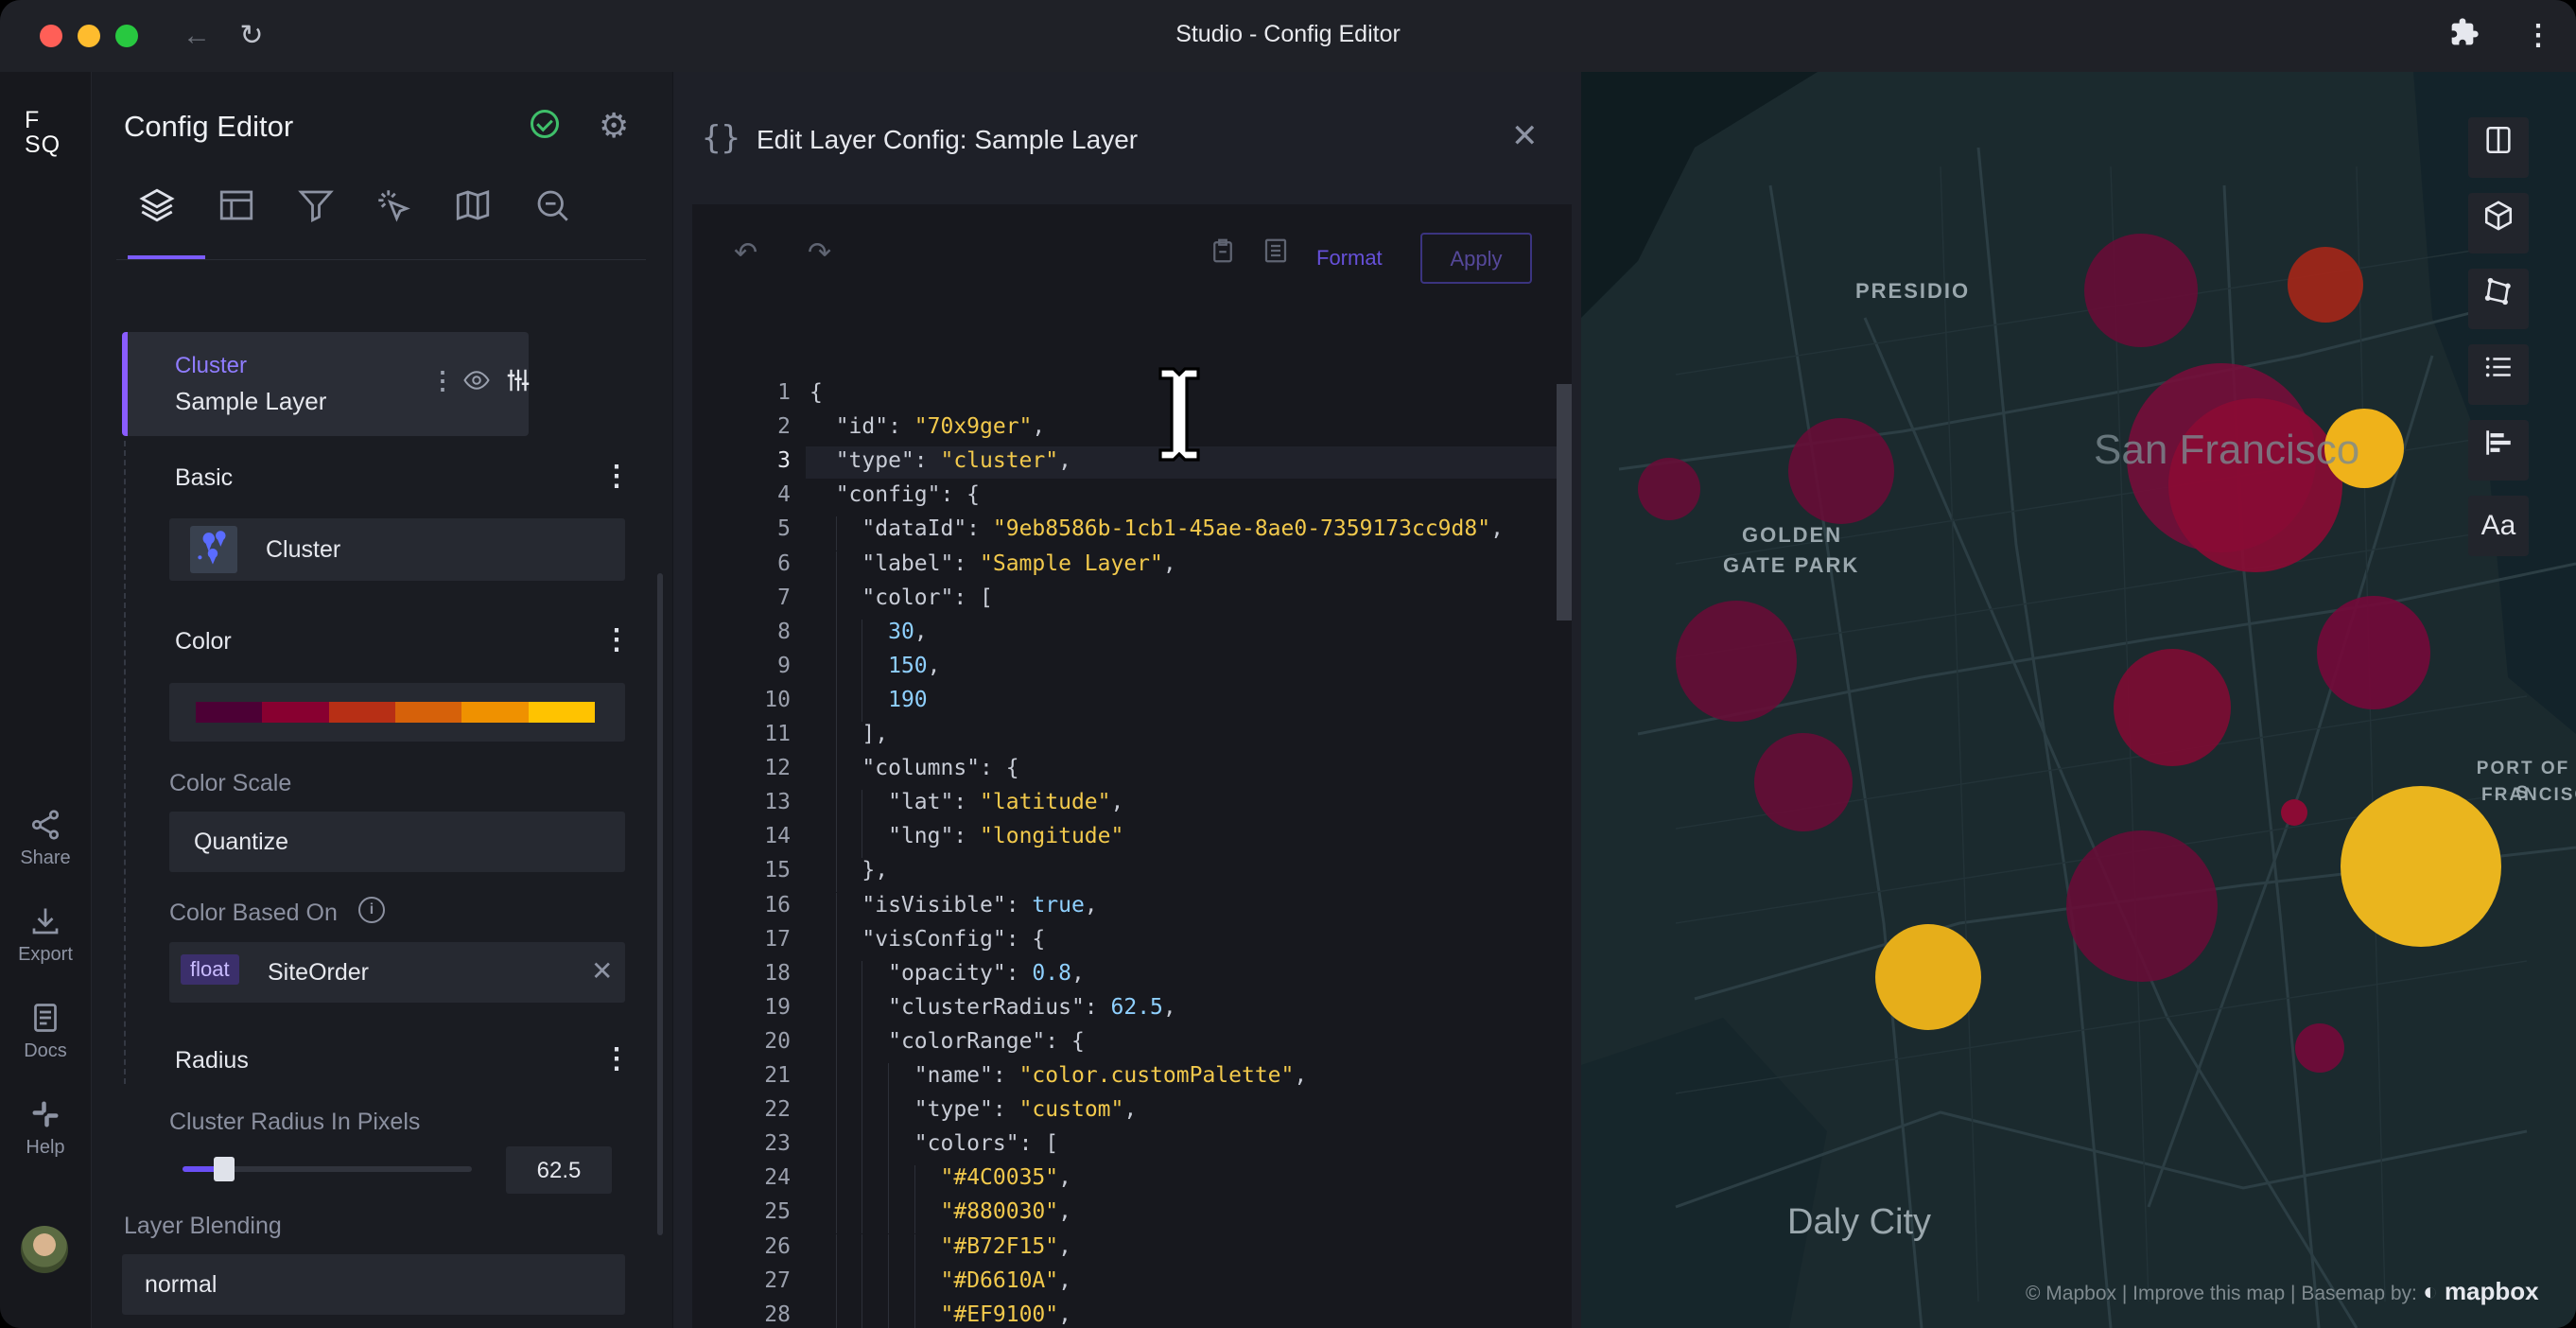  I want to click on line-number: 14, so click(777, 836).